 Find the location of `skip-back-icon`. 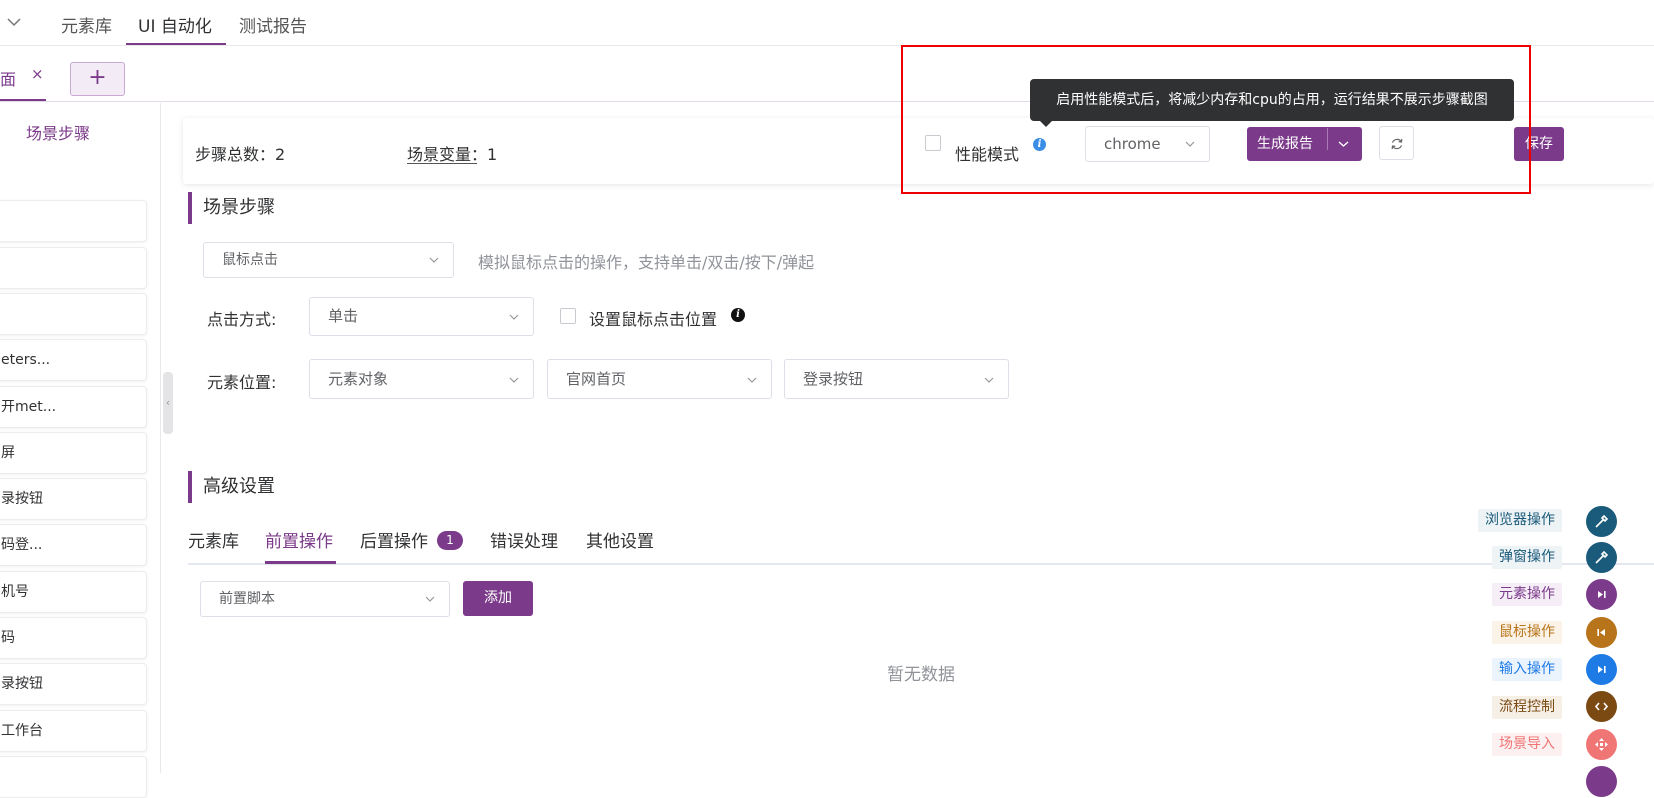

skip-back-icon is located at coordinates (1601, 632).